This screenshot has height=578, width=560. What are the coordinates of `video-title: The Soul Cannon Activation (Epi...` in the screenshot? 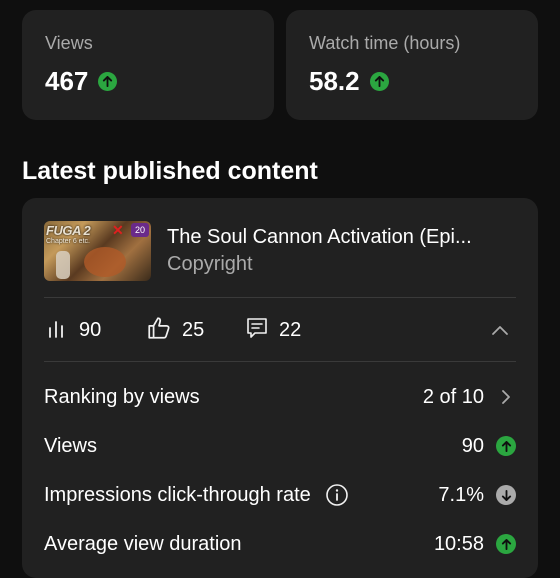 It's located at (344, 237).